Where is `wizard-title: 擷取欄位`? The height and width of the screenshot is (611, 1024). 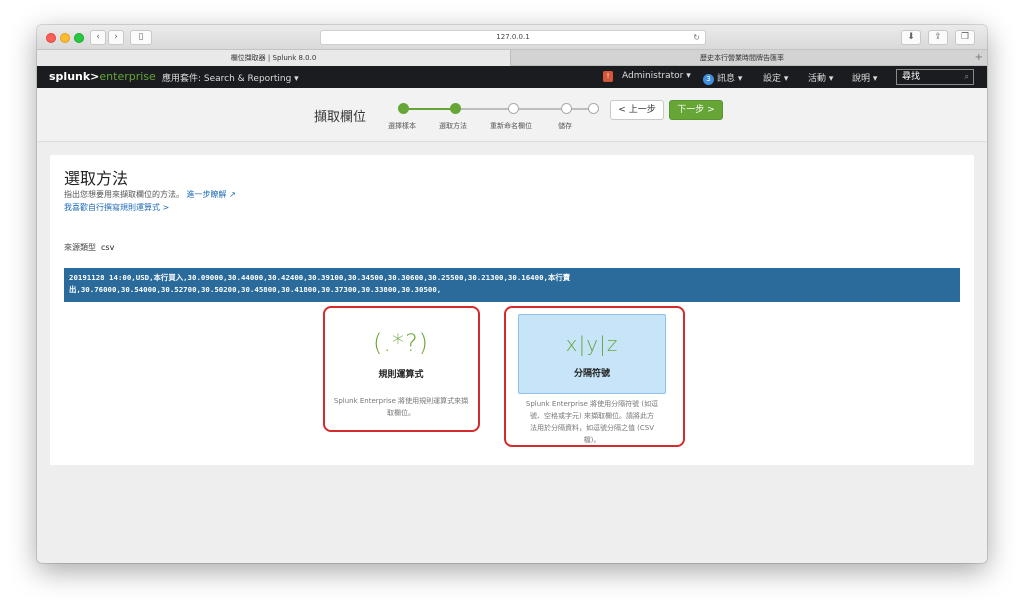 wizard-title: 擷取欄位 is located at coordinates (340, 117).